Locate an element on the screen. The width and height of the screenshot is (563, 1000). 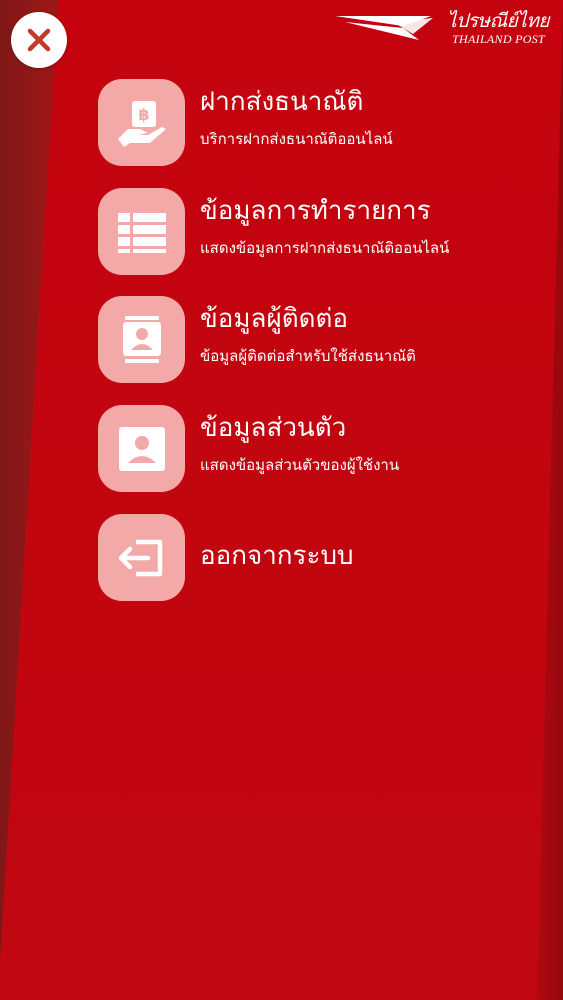
list-table-icon is located at coordinates (141, 232).